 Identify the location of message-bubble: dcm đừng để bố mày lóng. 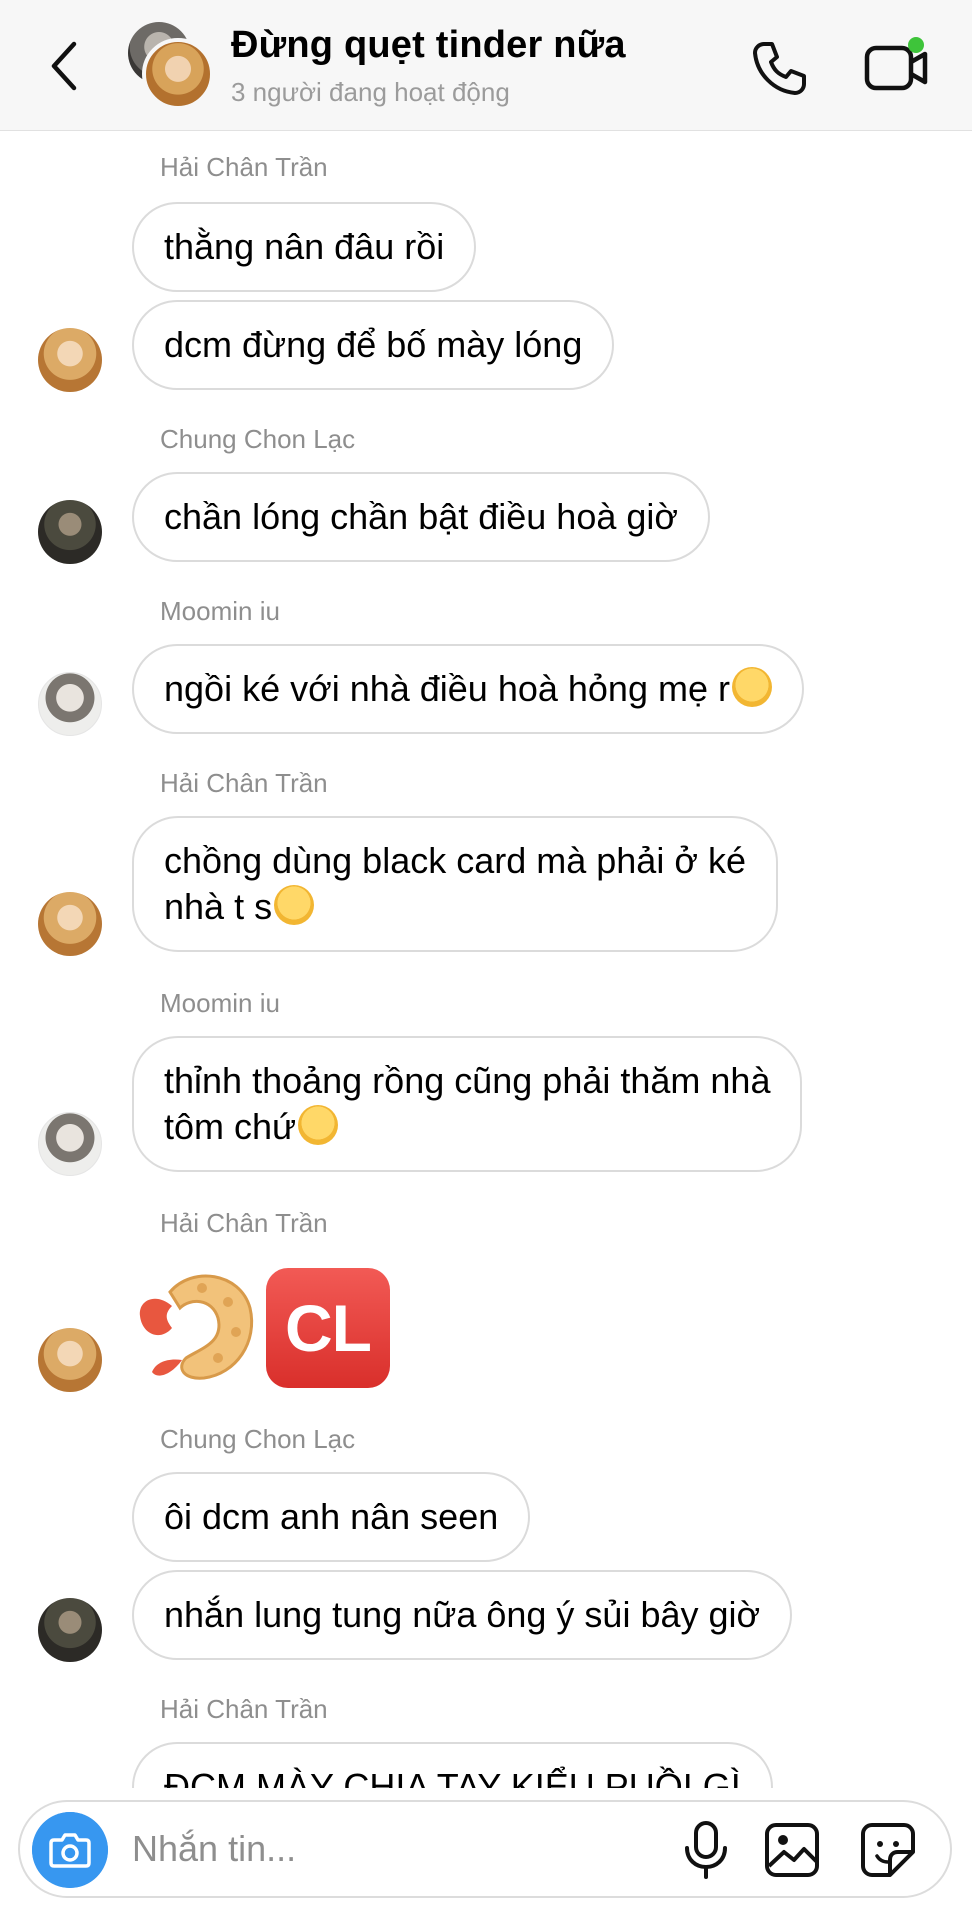
(373, 345).